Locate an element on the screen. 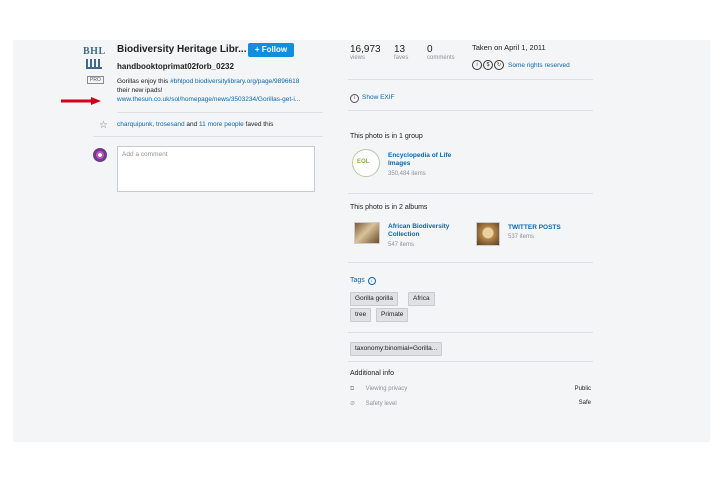 The width and height of the screenshot is (720, 480). safety-level-row: ⊘ Safety level Safe is located at coordinates (471, 403).